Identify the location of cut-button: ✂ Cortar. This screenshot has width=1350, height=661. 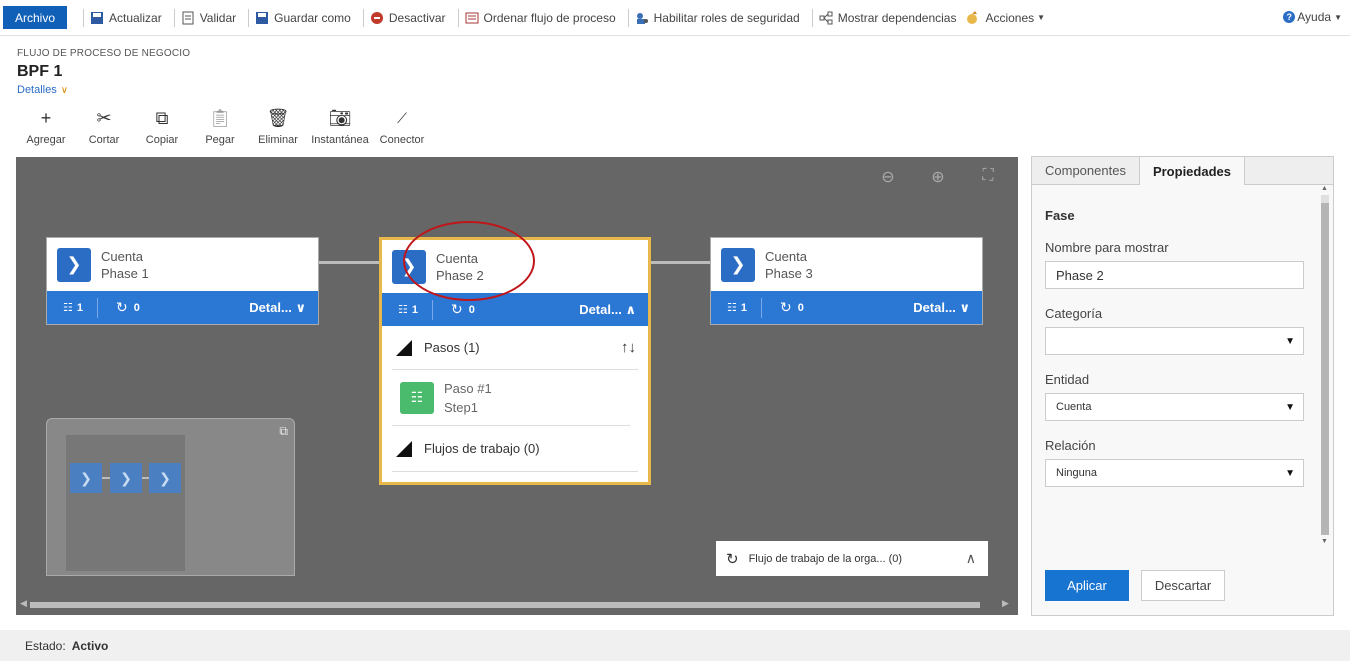
(104, 126).